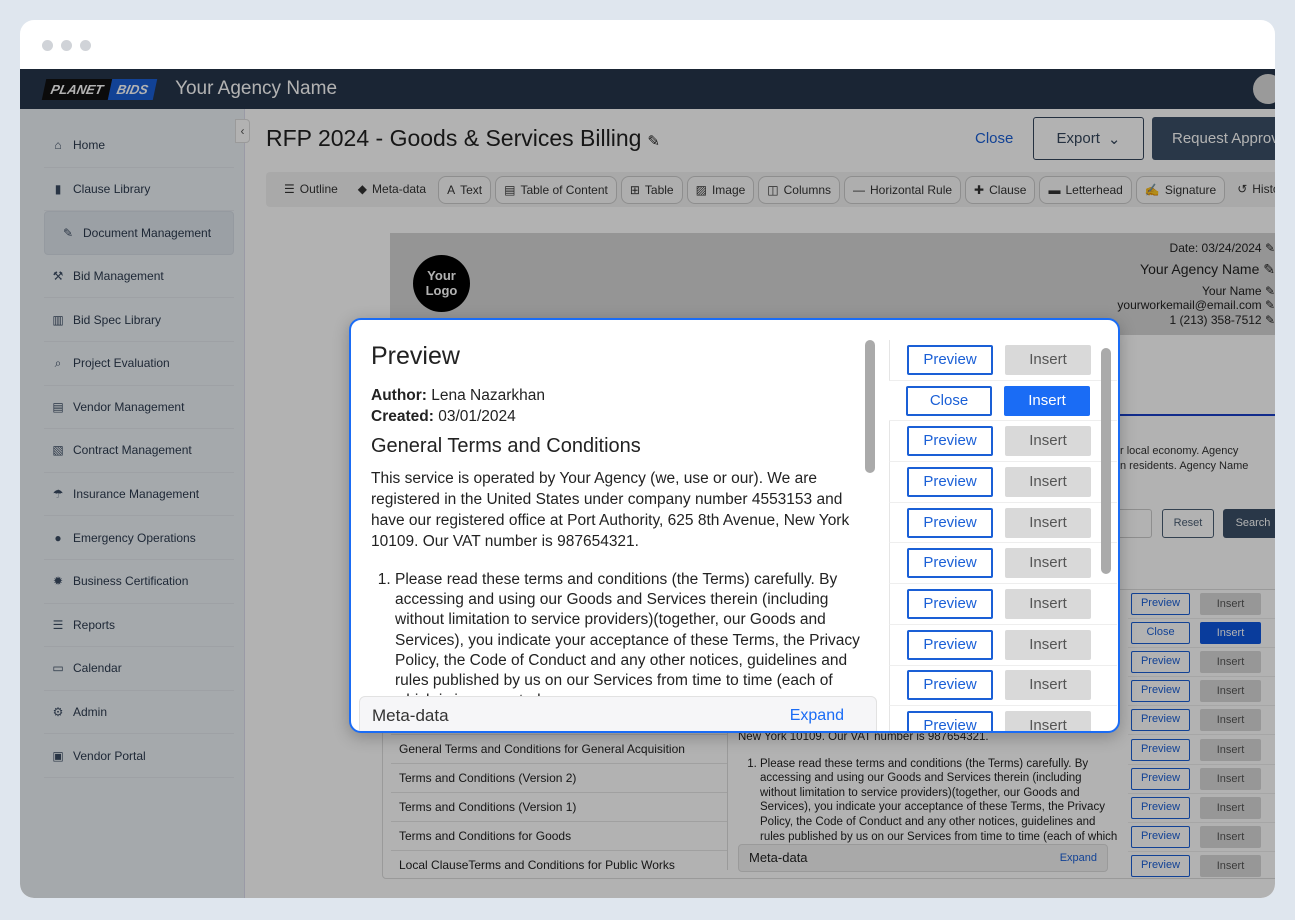 This screenshot has width=1295, height=920. Describe the element at coordinates (506, 446) in the screenshot. I see `clause-heading: General Terms and Conditions` at that location.